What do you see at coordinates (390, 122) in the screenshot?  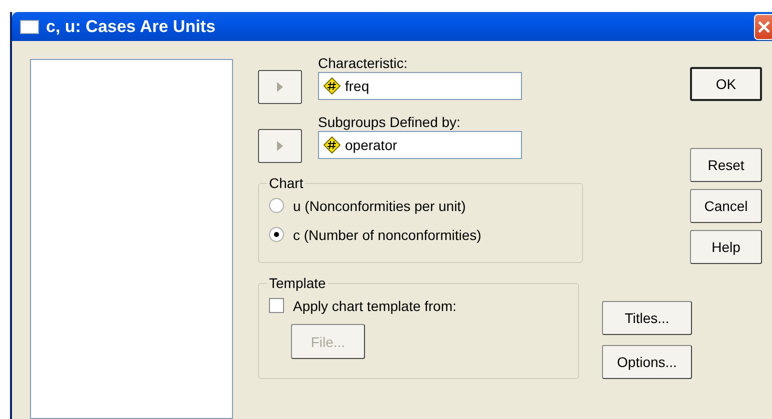 I see `field-label: Subgroups Defined by:` at bounding box center [390, 122].